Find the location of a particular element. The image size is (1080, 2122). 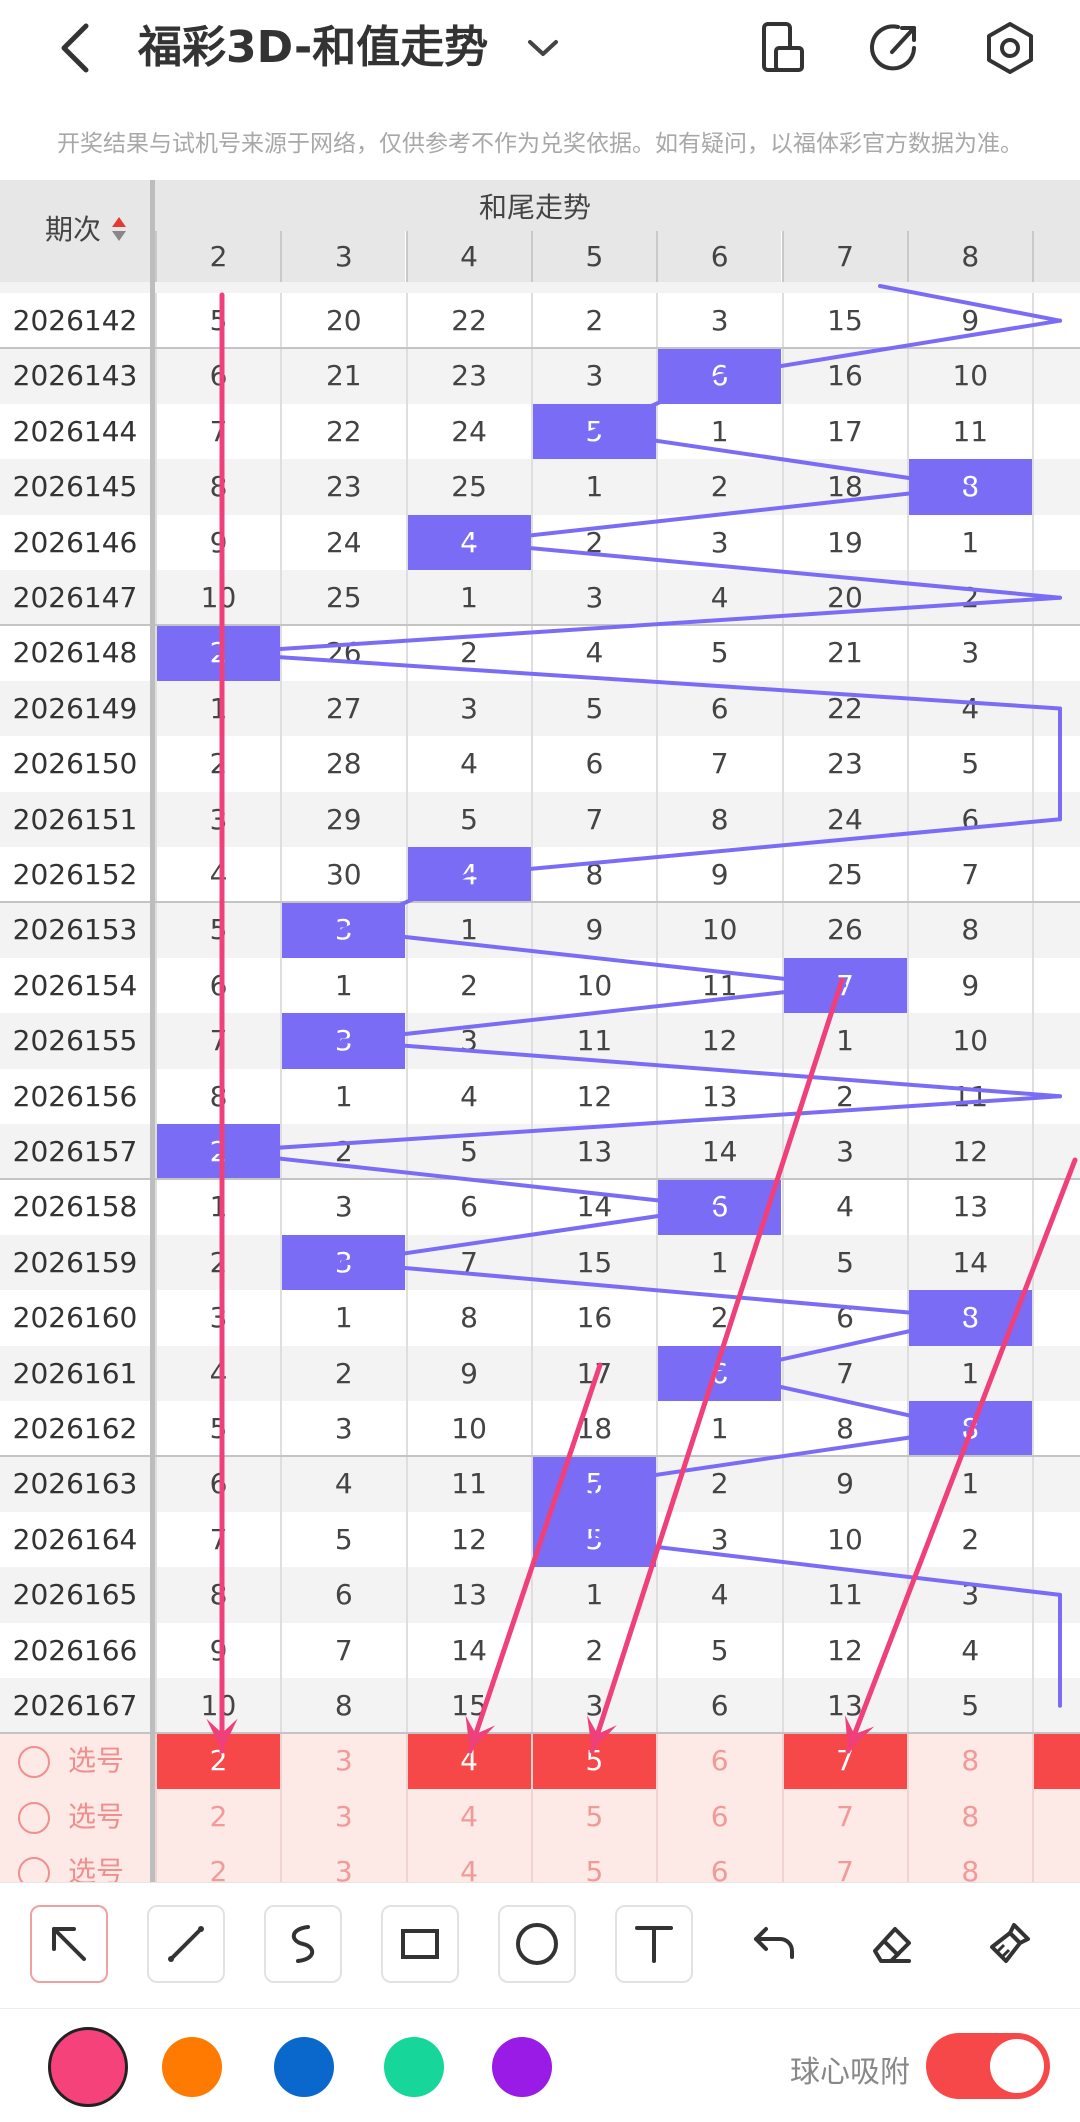

trend-cell: 16 is located at coordinates (593, 1318).